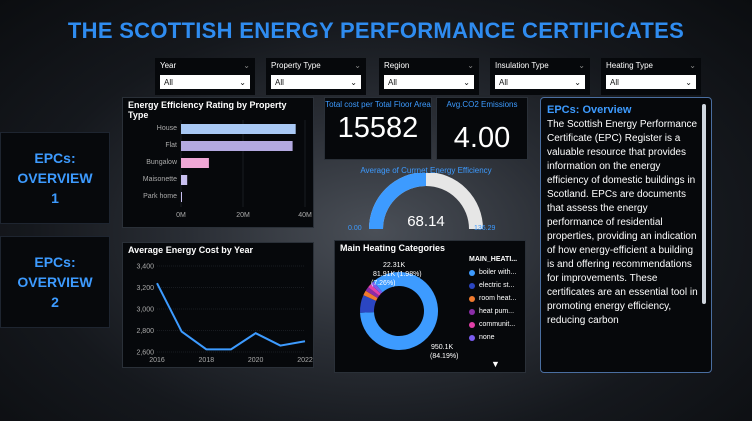 This screenshot has height=421, width=752. I want to click on filter-property-type-value: All, so click(279, 82).